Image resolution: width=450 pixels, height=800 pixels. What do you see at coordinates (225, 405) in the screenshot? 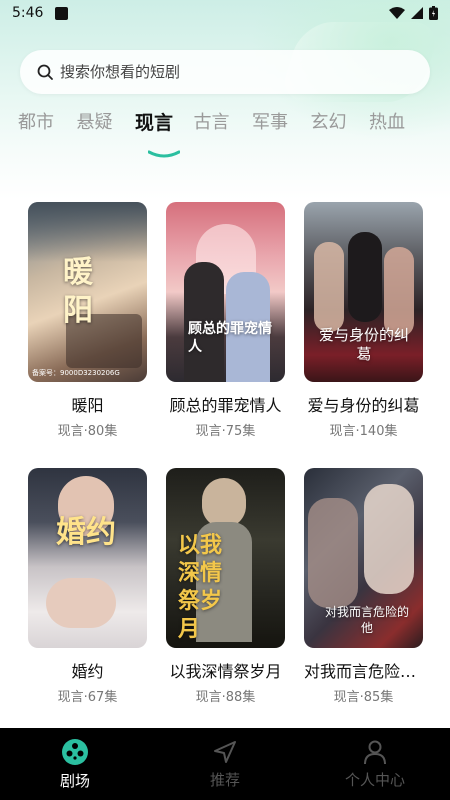
I see `drama-title: 顾总的罪宠情人` at bounding box center [225, 405].